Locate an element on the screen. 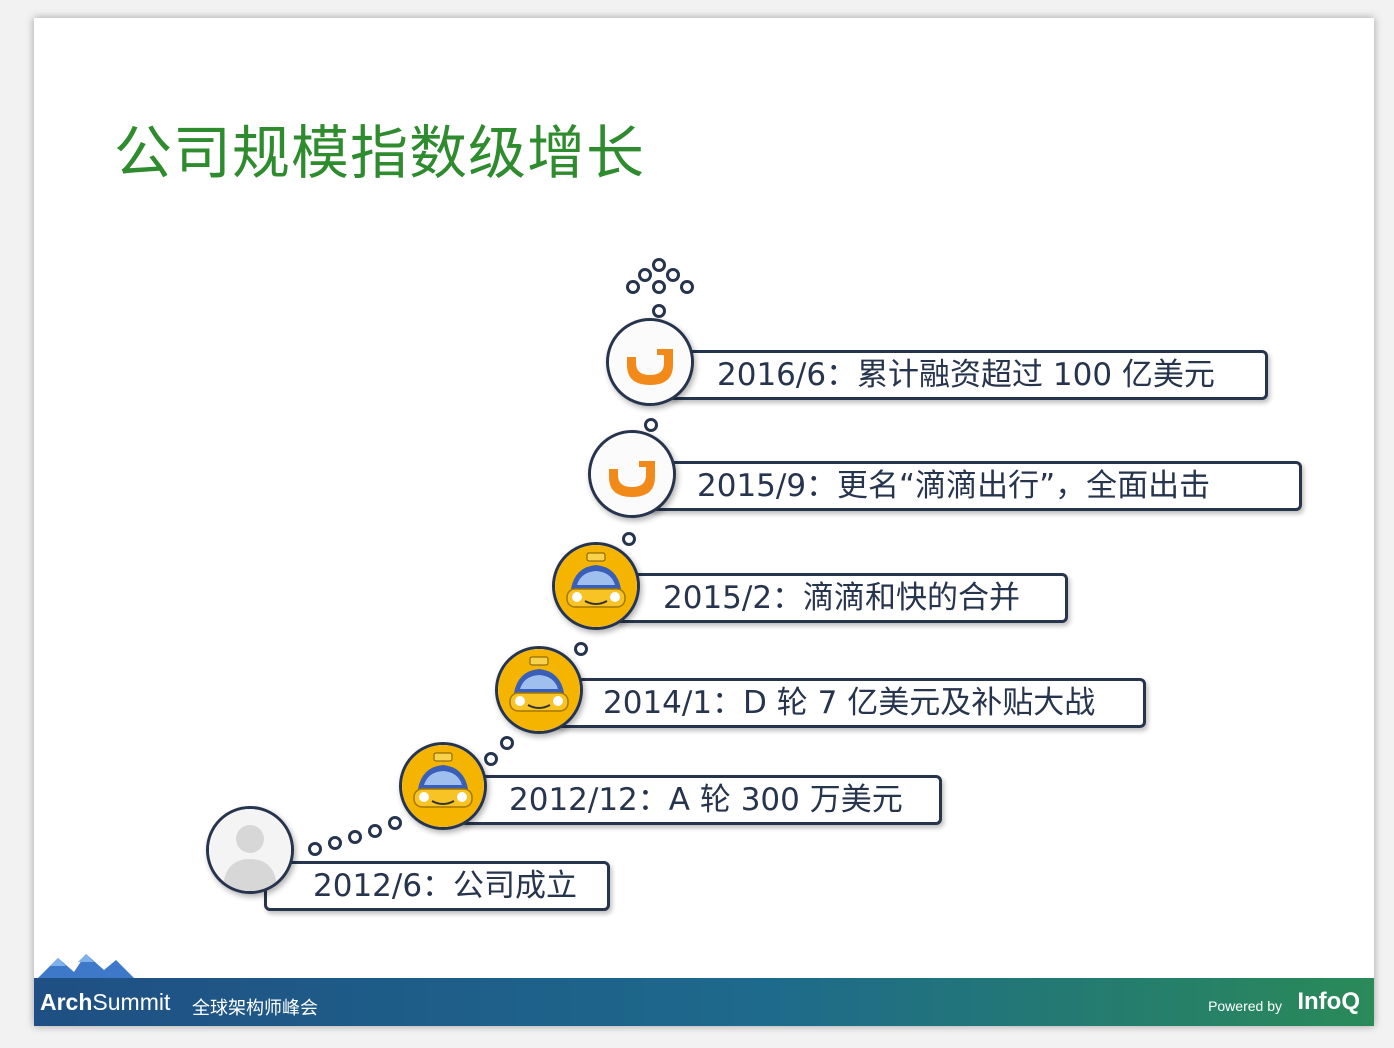 Image resolution: width=1394 pixels, height=1048 pixels. event-label: 2012/6：公司成立 is located at coordinates (445, 886).